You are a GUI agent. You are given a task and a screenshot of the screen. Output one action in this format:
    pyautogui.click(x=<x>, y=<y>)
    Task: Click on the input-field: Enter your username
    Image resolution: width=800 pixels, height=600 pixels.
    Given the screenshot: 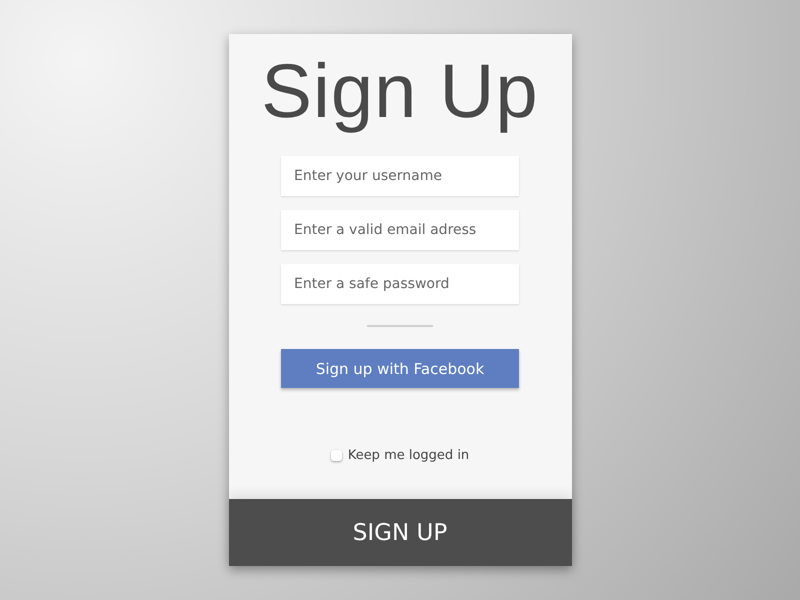 What is the action you would take?
    pyautogui.click(x=400, y=176)
    